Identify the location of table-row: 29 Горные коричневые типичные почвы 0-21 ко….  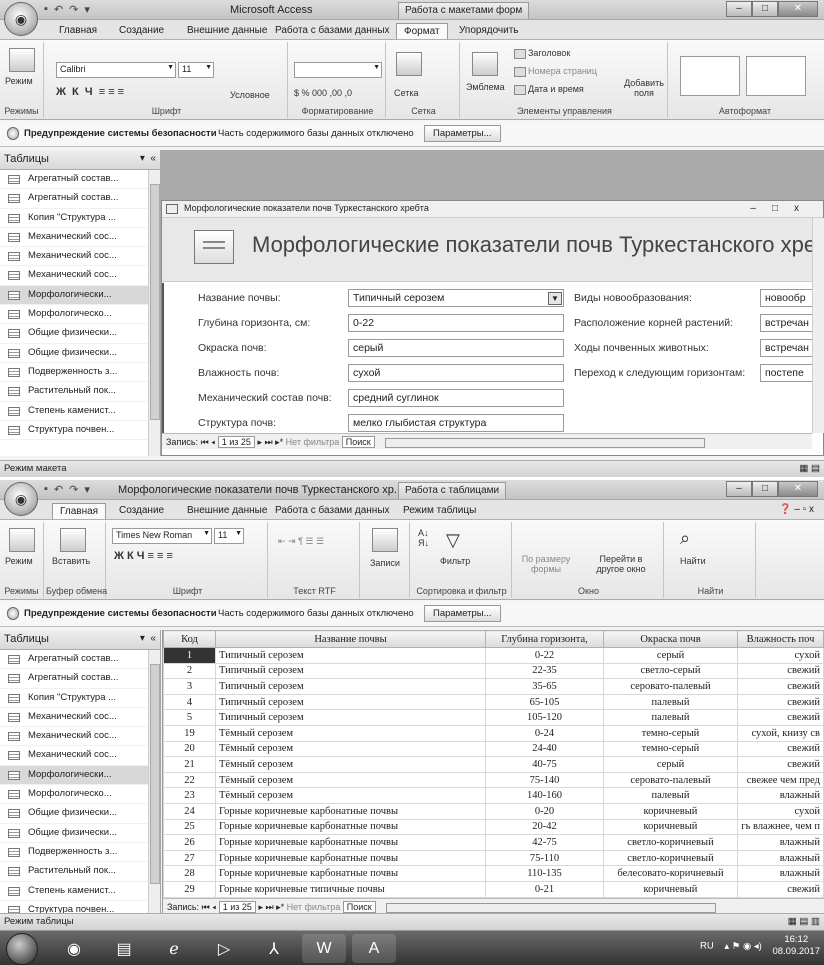
(493, 889).